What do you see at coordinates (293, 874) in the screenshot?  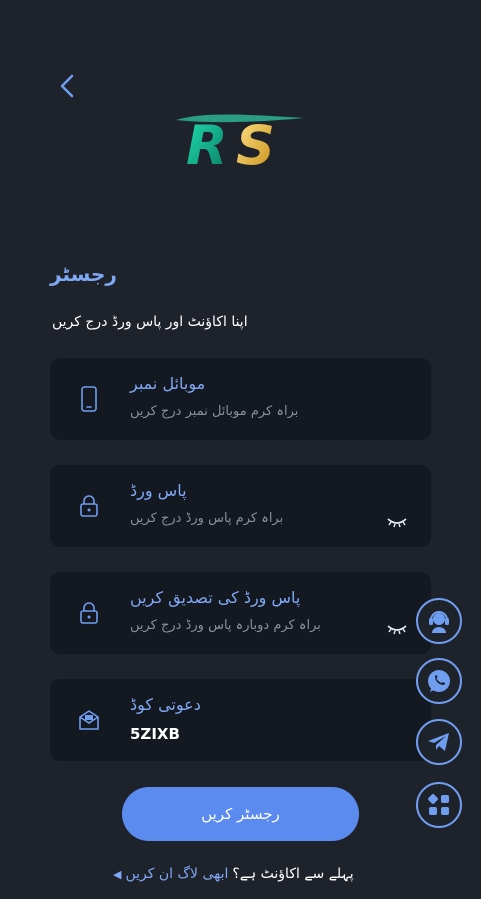 I see `login-question: پہلے سے اکاؤنٹ ہے؟` at bounding box center [293, 874].